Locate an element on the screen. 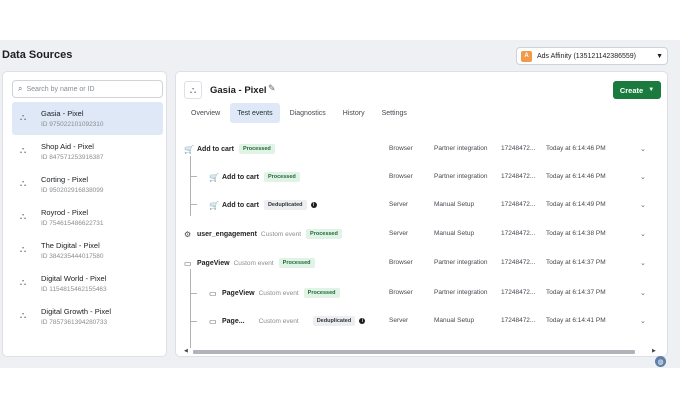  horizontal-scrollbar: ◀ ▶ is located at coordinates (422, 351).